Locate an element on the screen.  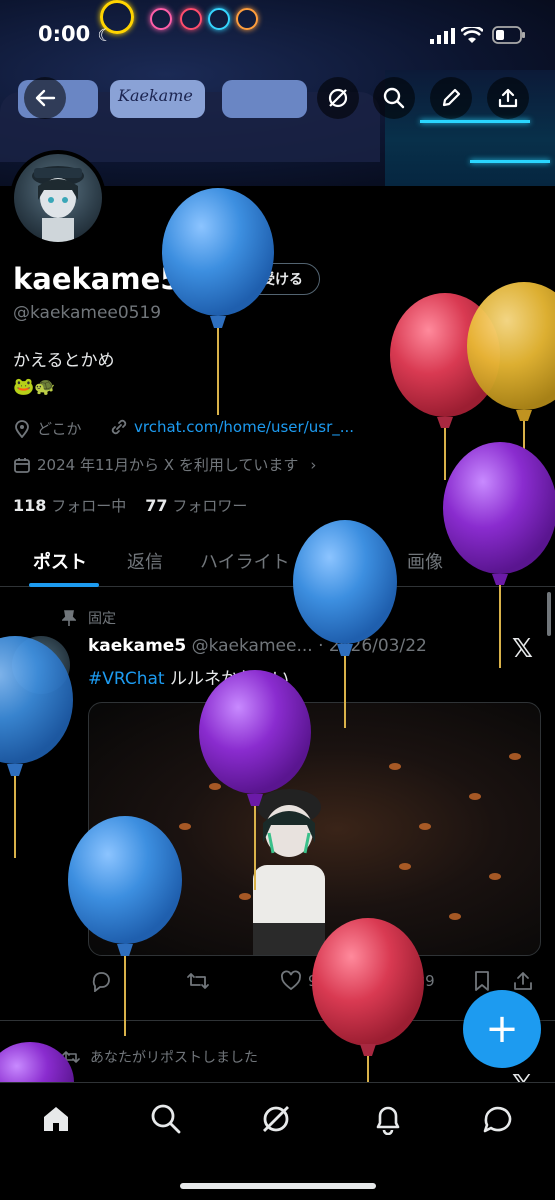
bell-icon is located at coordinates (388, 1120).